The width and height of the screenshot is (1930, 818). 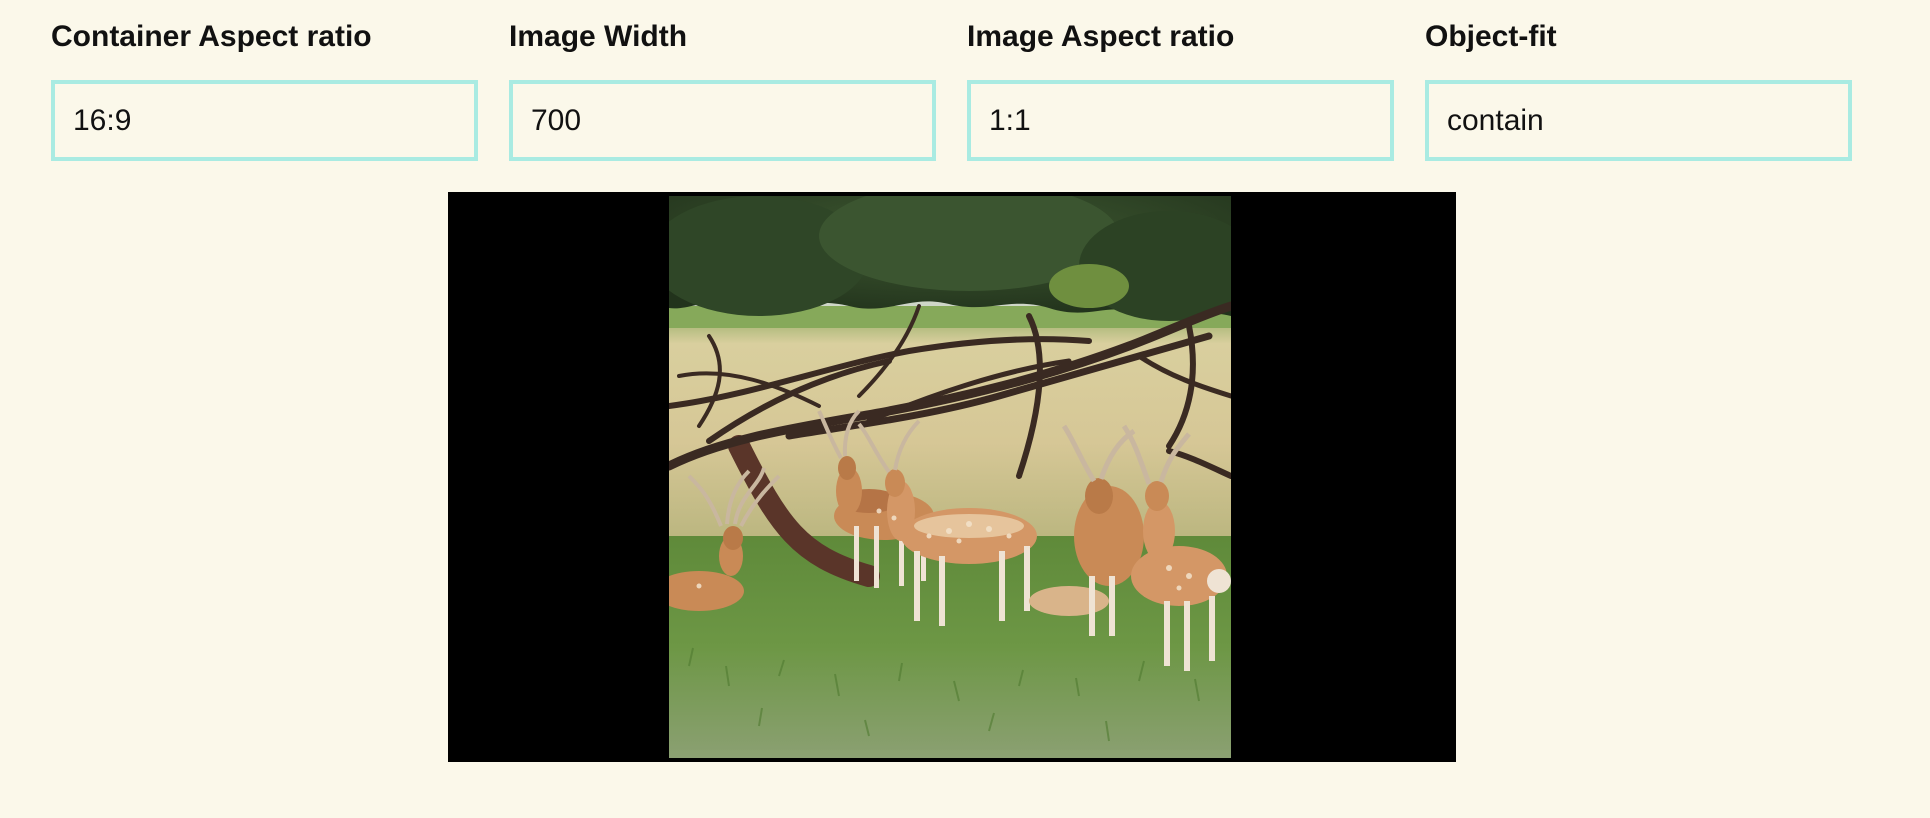 What do you see at coordinates (264, 120) in the screenshot?
I see `container-aspect-input: 16:9` at bounding box center [264, 120].